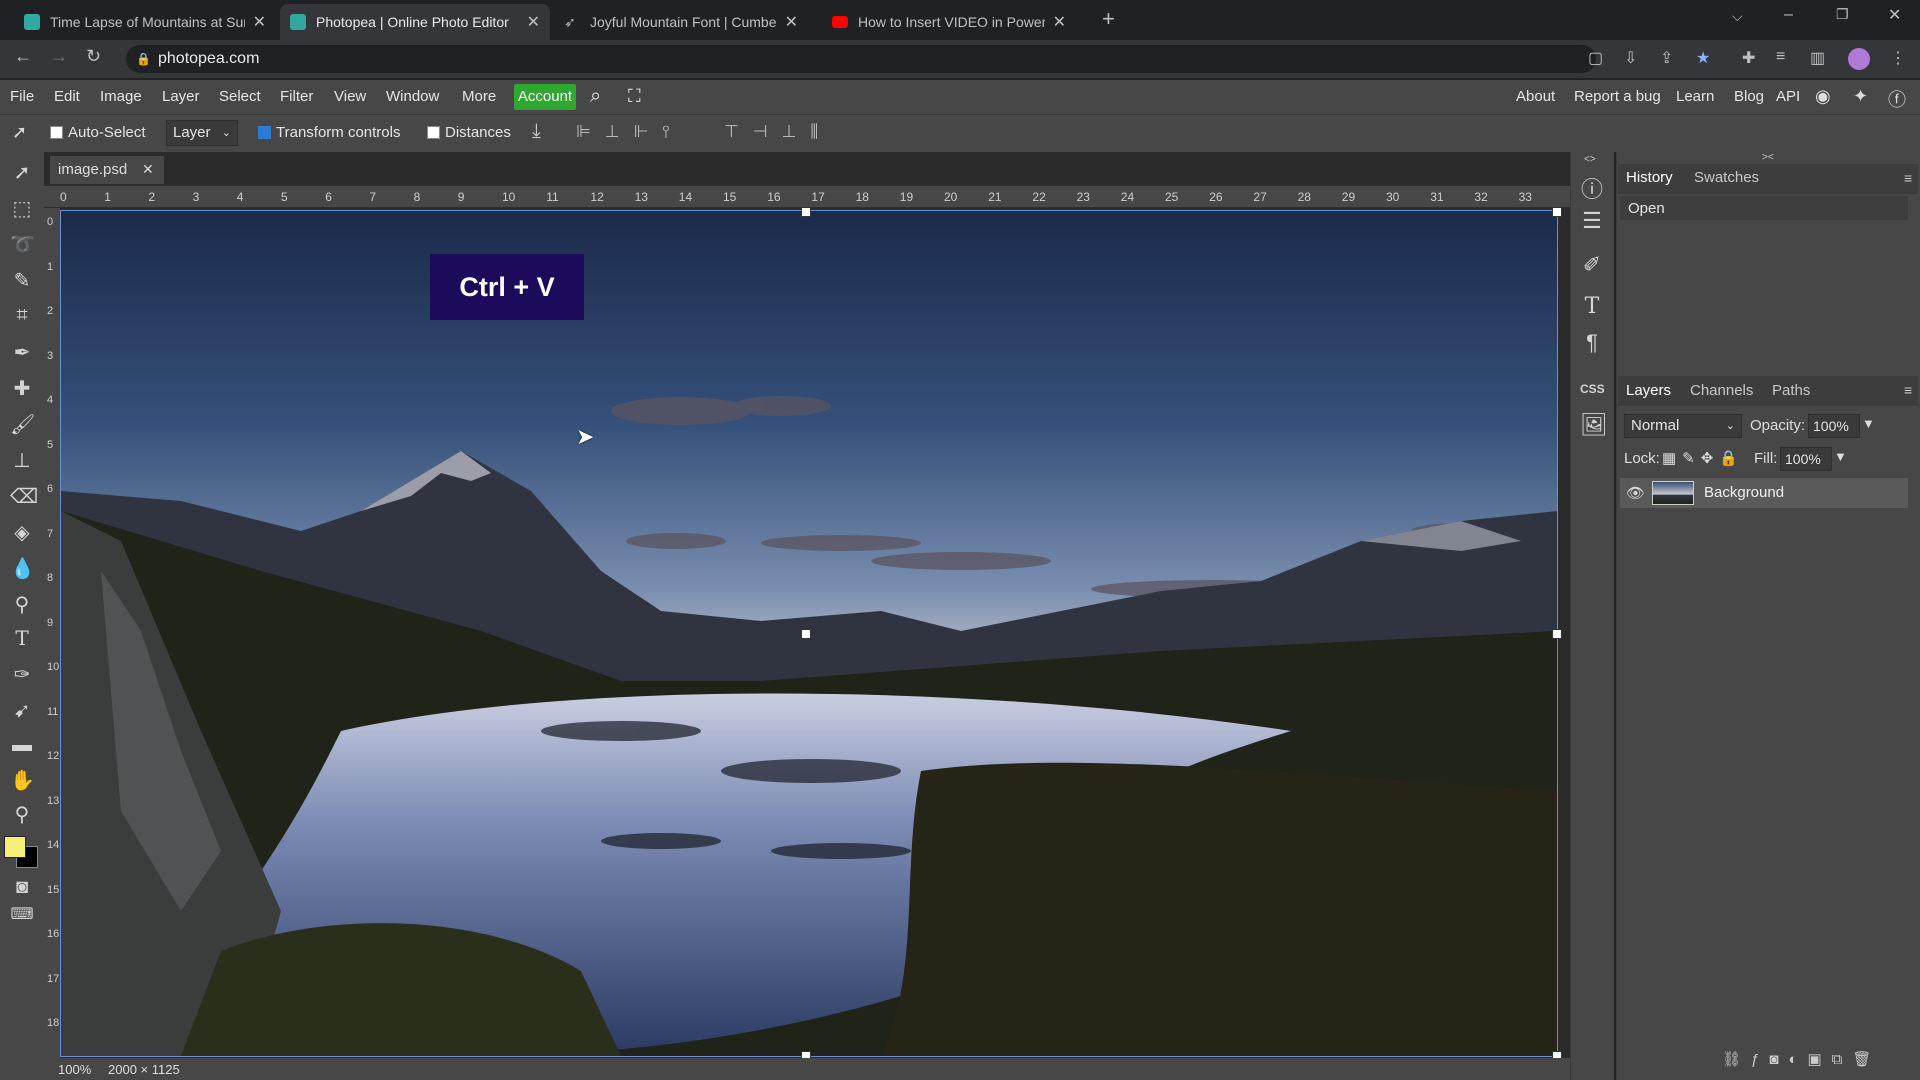 This screenshot has width=1920, height=1080. I want to click on twitter-icon: ✦, so click(1860, 96).